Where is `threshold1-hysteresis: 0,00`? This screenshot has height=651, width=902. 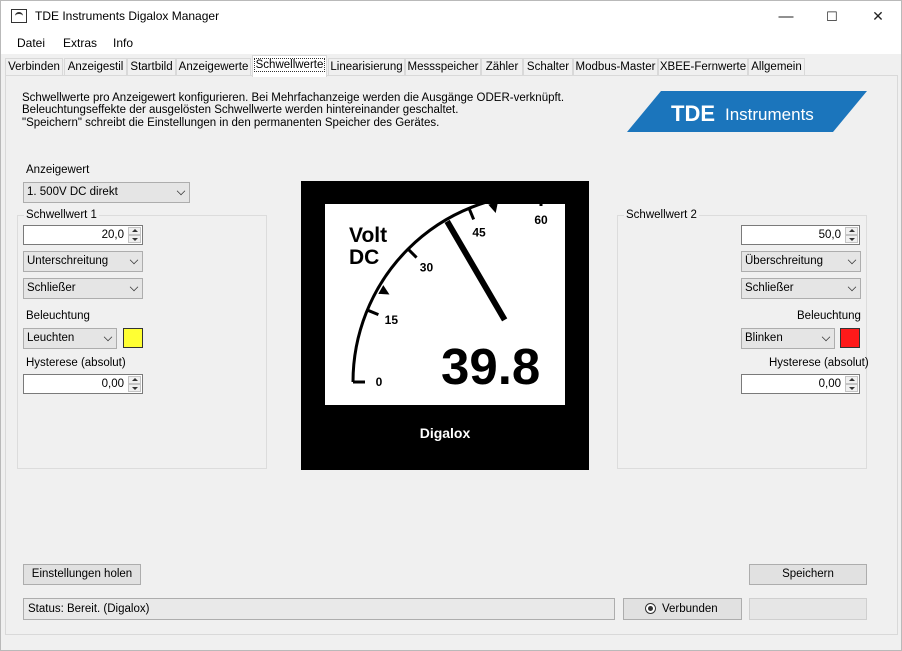
threshold1-hysteresis: 0,00 is located at coordinates (112, 384).